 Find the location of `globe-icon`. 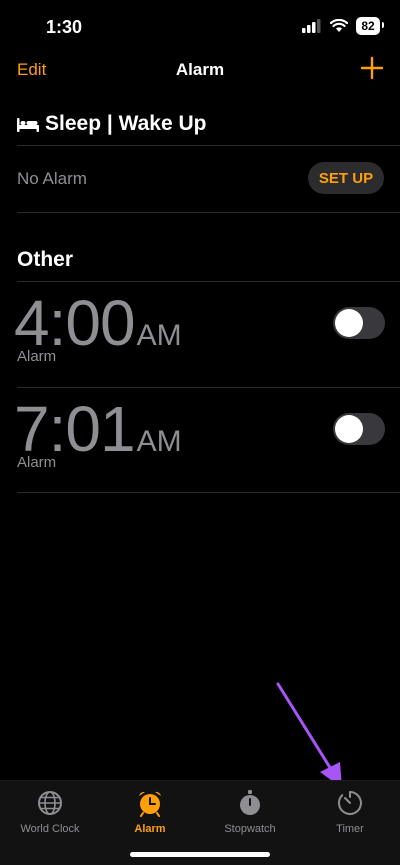

globe-icon is located at coordinates (50, 803).